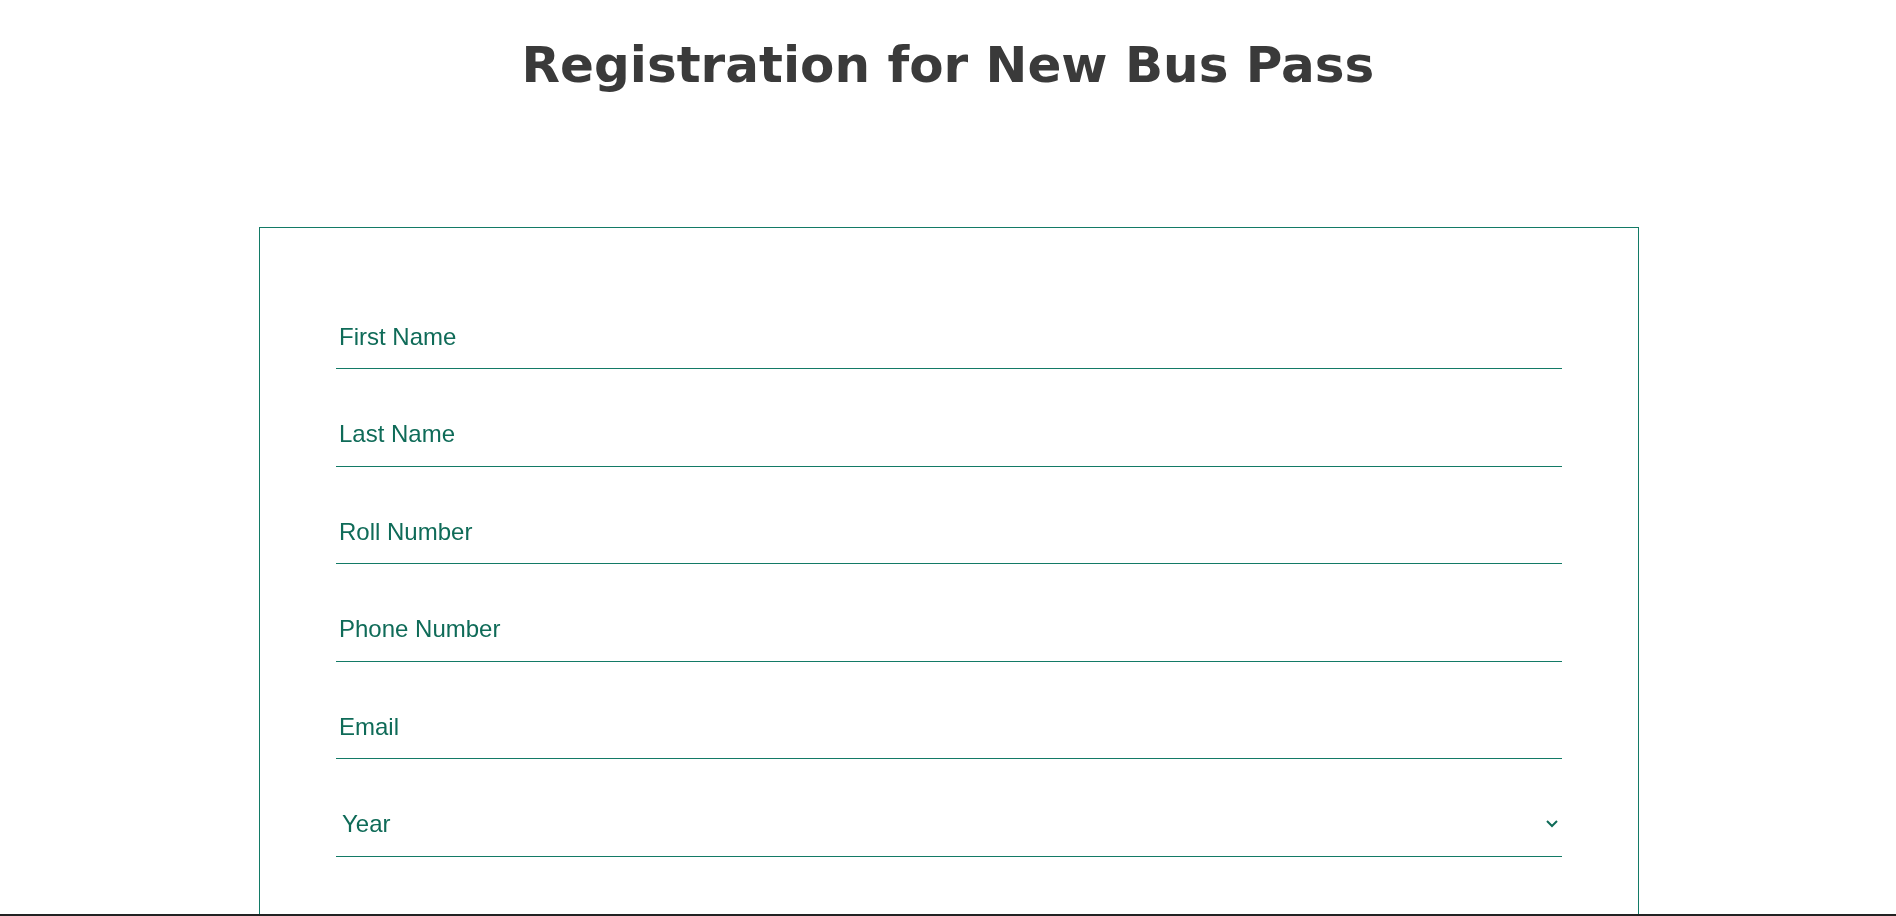  I want to click on input-field: Last Name, so click(949, 441).